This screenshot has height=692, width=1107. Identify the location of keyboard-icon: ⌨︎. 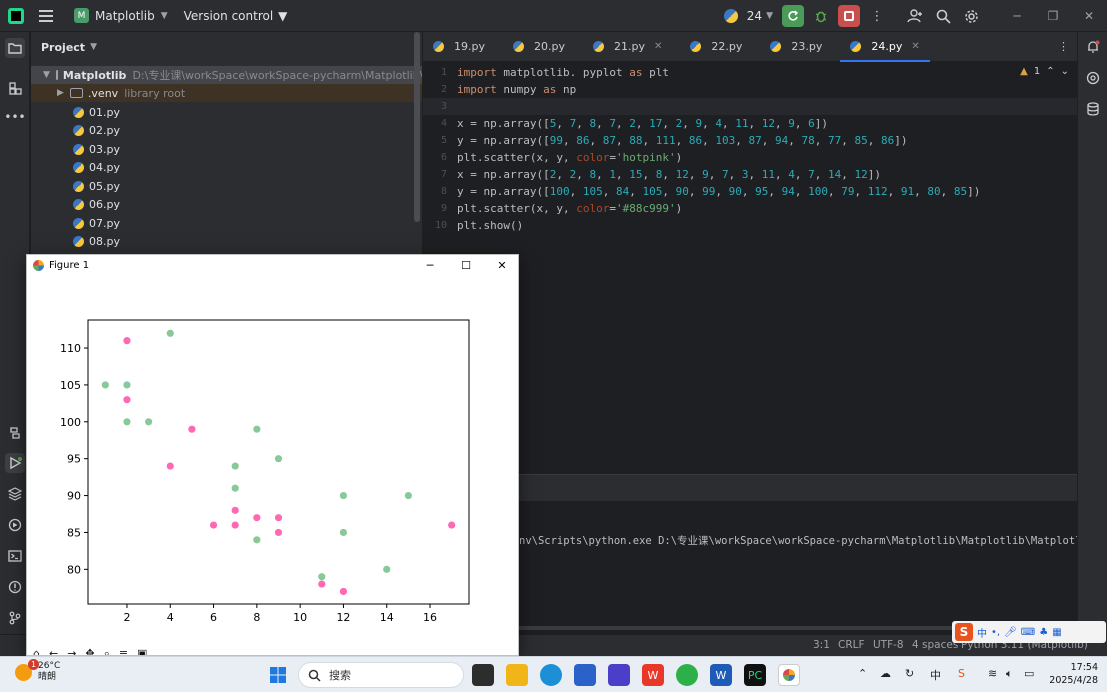
(1028, 632).